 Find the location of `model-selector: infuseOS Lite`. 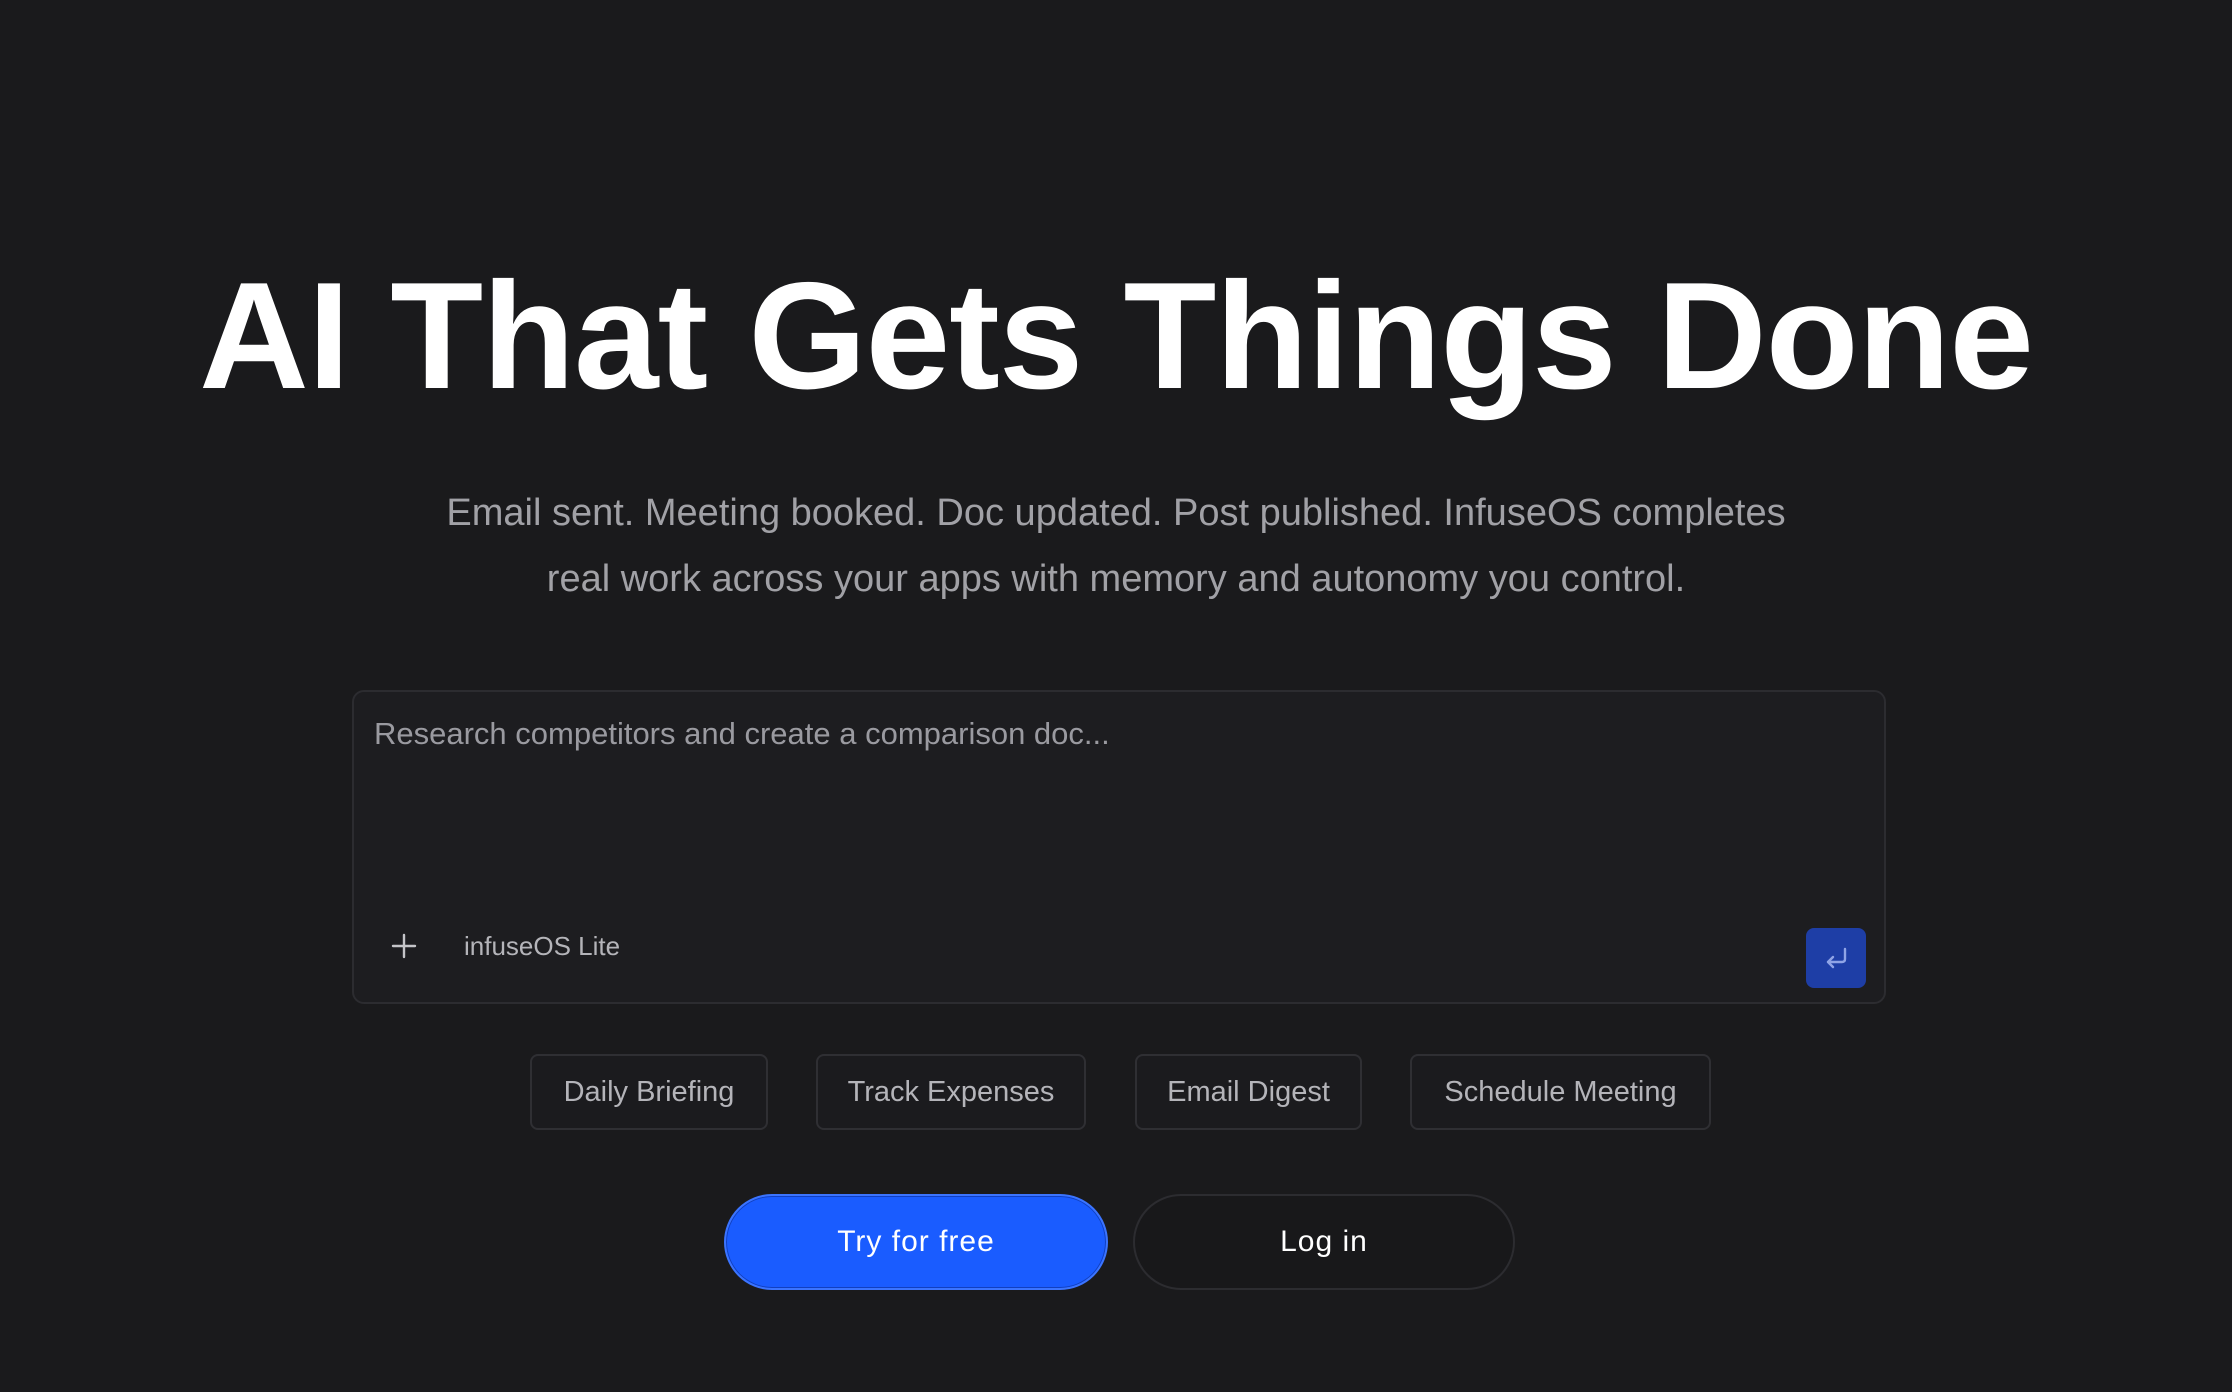

model-selector: infuseOS Lite is located at coordinates (542, 946).